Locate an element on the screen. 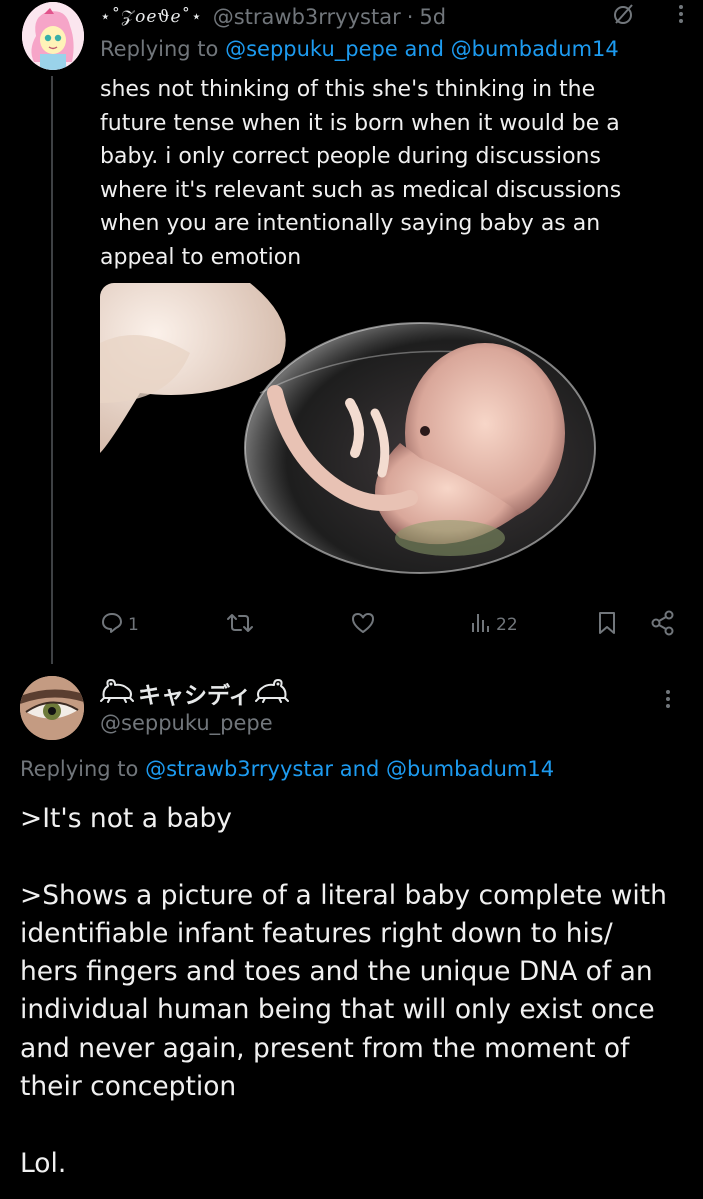 The height and width of the screenshot is (1199, 703). tweet-header-actions is located at coordinates (648, 16).